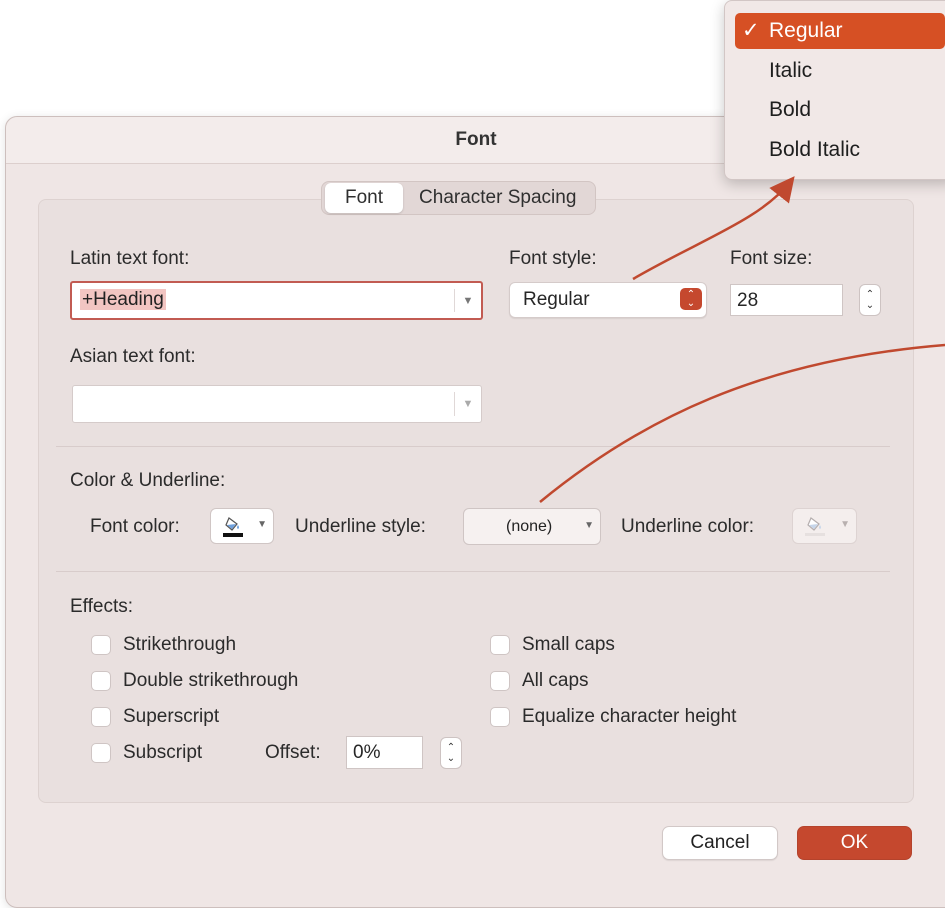 This screenshot has width=945, height=908. I want to click on underline-color-button: ▼, so click(824, 526).